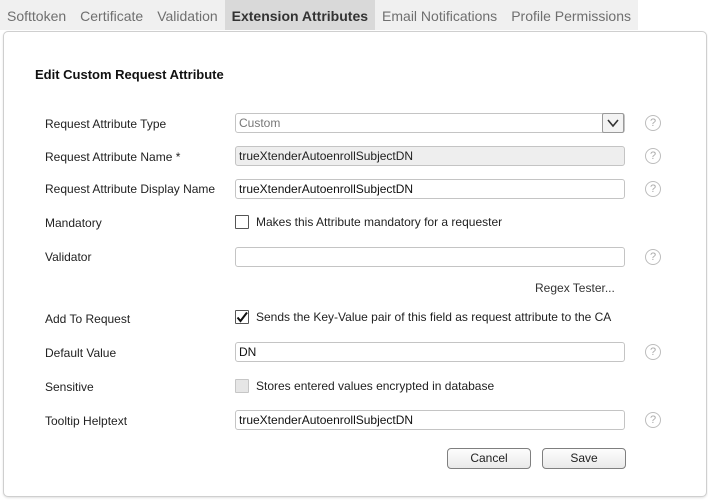 This screenshot has height=500, width=708. I want to click on name-field, so click(430, 156).